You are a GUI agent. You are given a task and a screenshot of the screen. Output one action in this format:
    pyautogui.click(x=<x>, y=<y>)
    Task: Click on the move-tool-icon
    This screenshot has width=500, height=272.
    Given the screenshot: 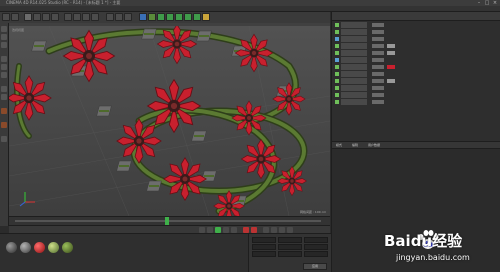 What is the action you would take?
    pyautogui.click(x=37, y=17)
    